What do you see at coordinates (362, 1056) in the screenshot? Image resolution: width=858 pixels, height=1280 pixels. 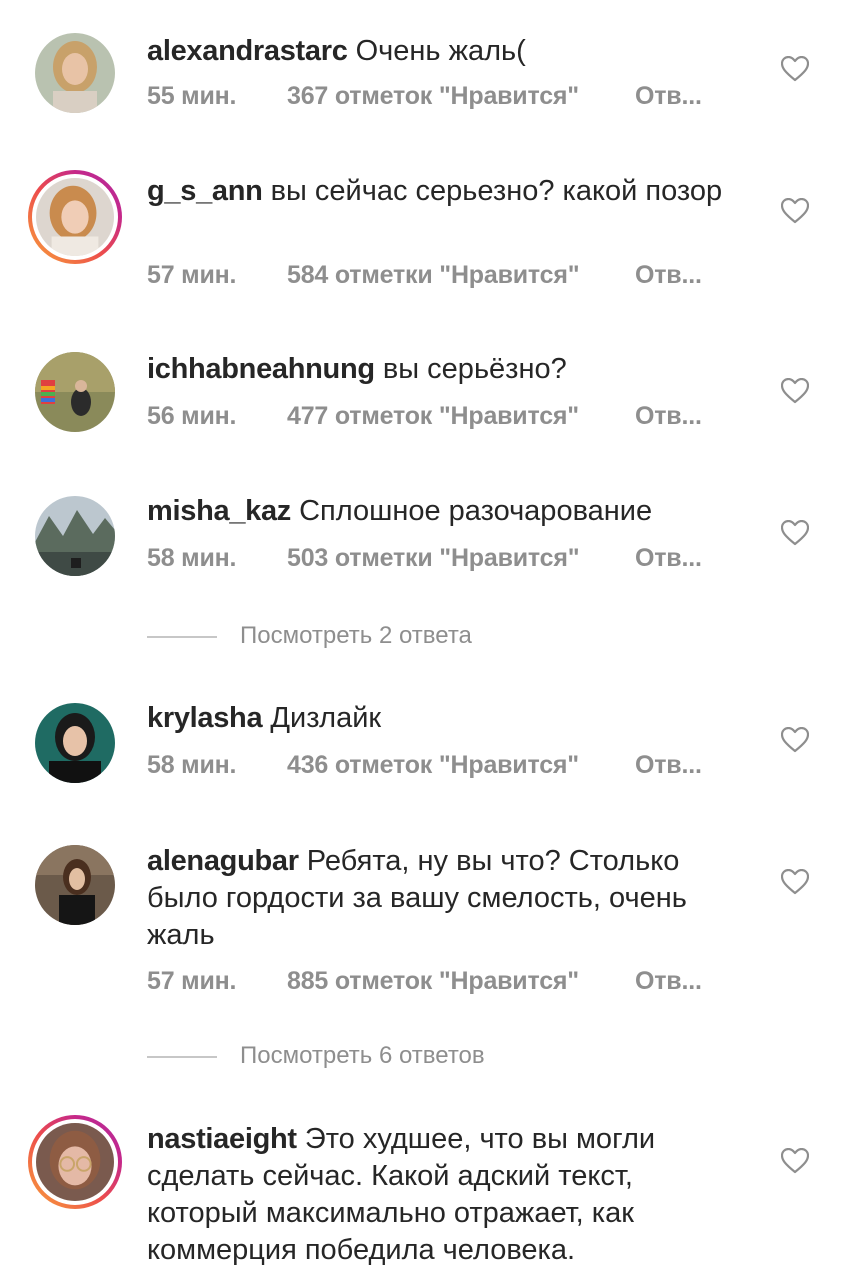 I see `view-replies-label: Посмотреть 6 ответов` at bounding box center [362, 1056].